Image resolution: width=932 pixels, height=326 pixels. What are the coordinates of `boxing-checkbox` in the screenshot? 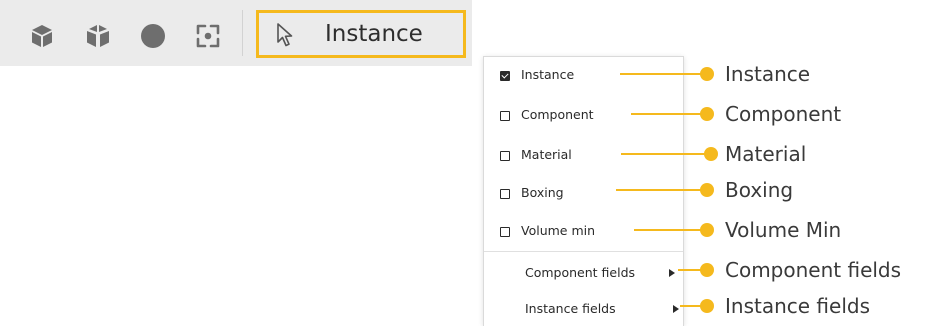 It's located at (505, 194).